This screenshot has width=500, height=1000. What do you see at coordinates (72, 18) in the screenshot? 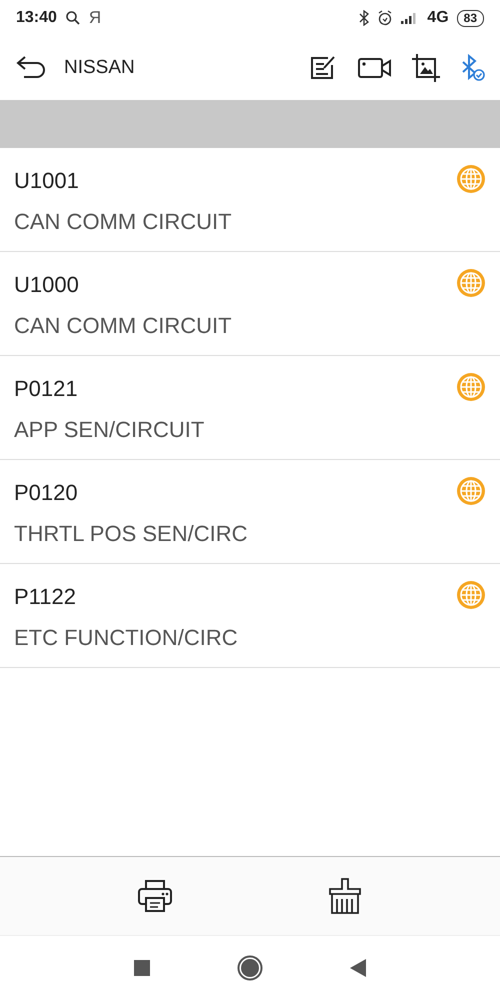
I see `search-icon` at bounding box center [72, 18].